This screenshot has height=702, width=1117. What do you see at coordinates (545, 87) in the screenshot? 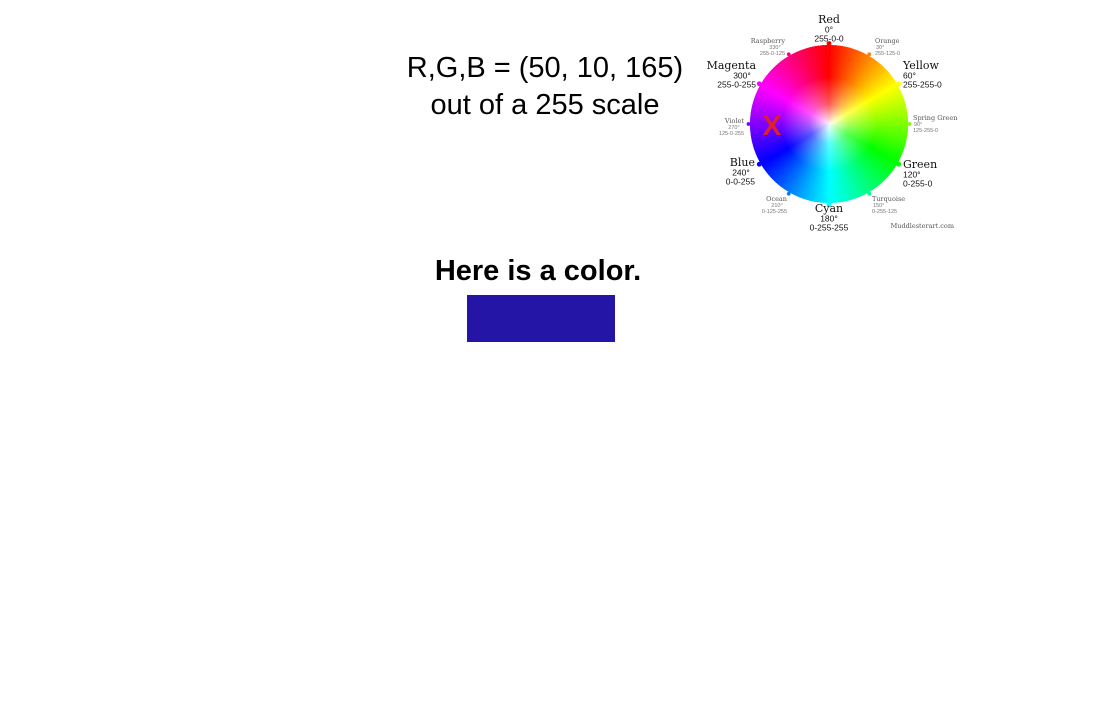
I see `rgb-caption: R,G,B = (50, 10, 165) out of a 255 scale` at bounding box center [545, 87].